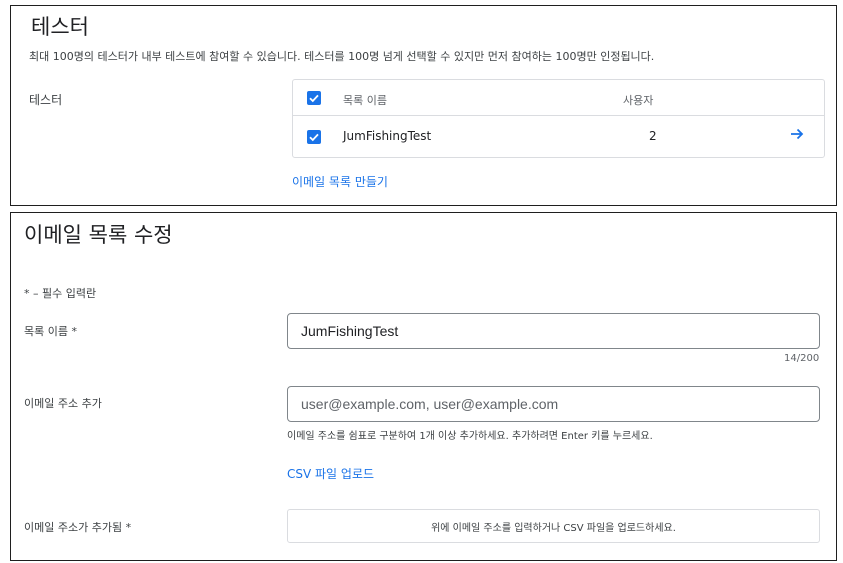 The width and height of the screenshot is (843, 563). I want to click on list-name-input, so click(553, 331).